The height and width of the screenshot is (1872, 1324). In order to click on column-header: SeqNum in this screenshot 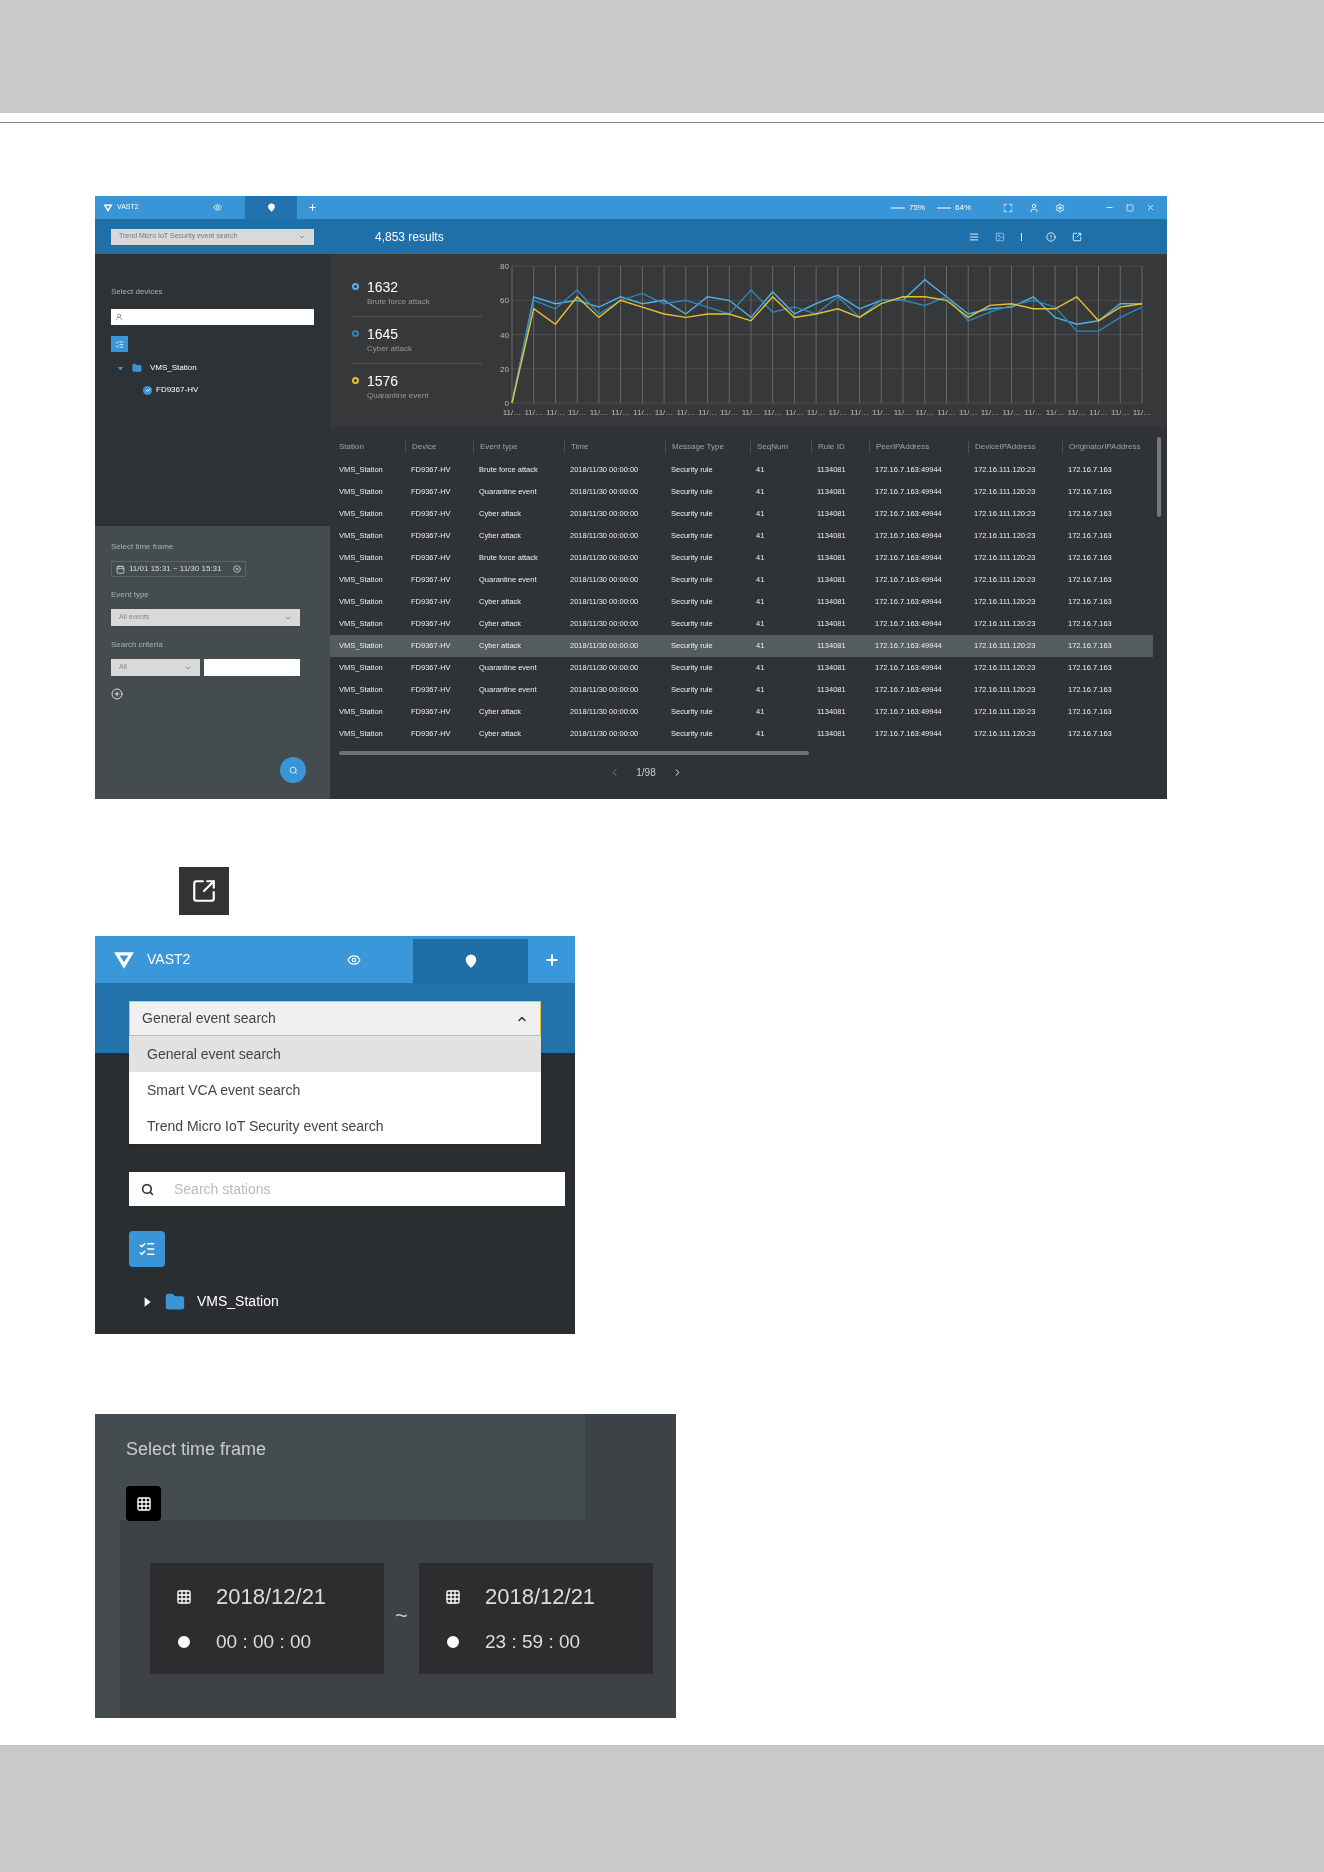, I will do `click(783, 447)`.